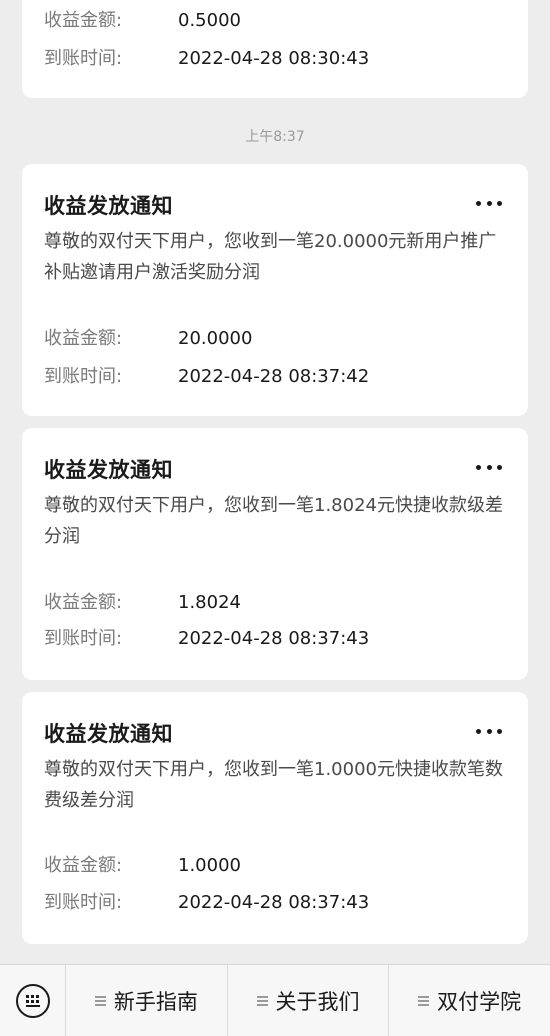 Image resolution: width=550 pixels, height=1036 pixels. What do you see at coordinates (209, 602) in the screenshot?
I see `amount-value: 1.8024` at bounding box center [209, 602].